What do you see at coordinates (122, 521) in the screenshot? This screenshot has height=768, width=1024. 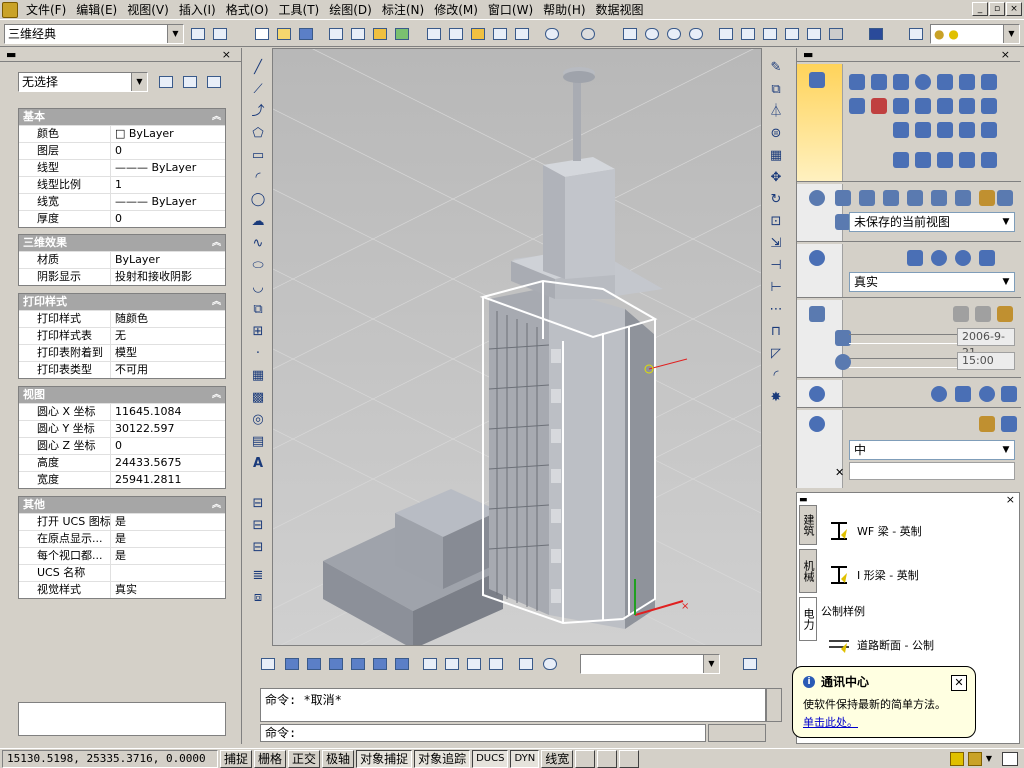 I see `property-row: 打开 UCS 图标是` at bounding box center [122, 521].